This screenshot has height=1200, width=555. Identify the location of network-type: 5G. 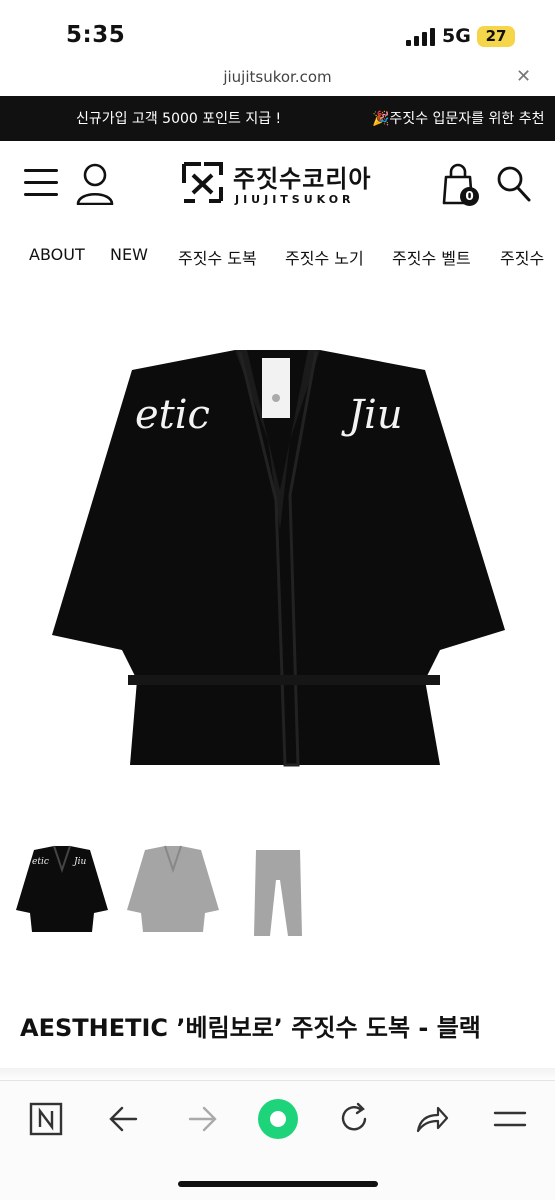
(456, 36).